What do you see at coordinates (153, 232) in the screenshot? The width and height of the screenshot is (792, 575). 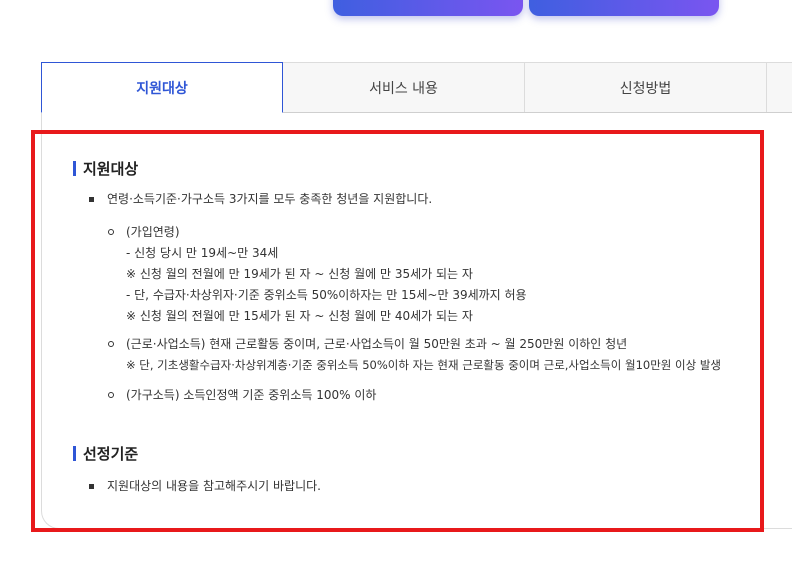 I see `age-heading: (가입연령)` at bounding box center [153, 232].